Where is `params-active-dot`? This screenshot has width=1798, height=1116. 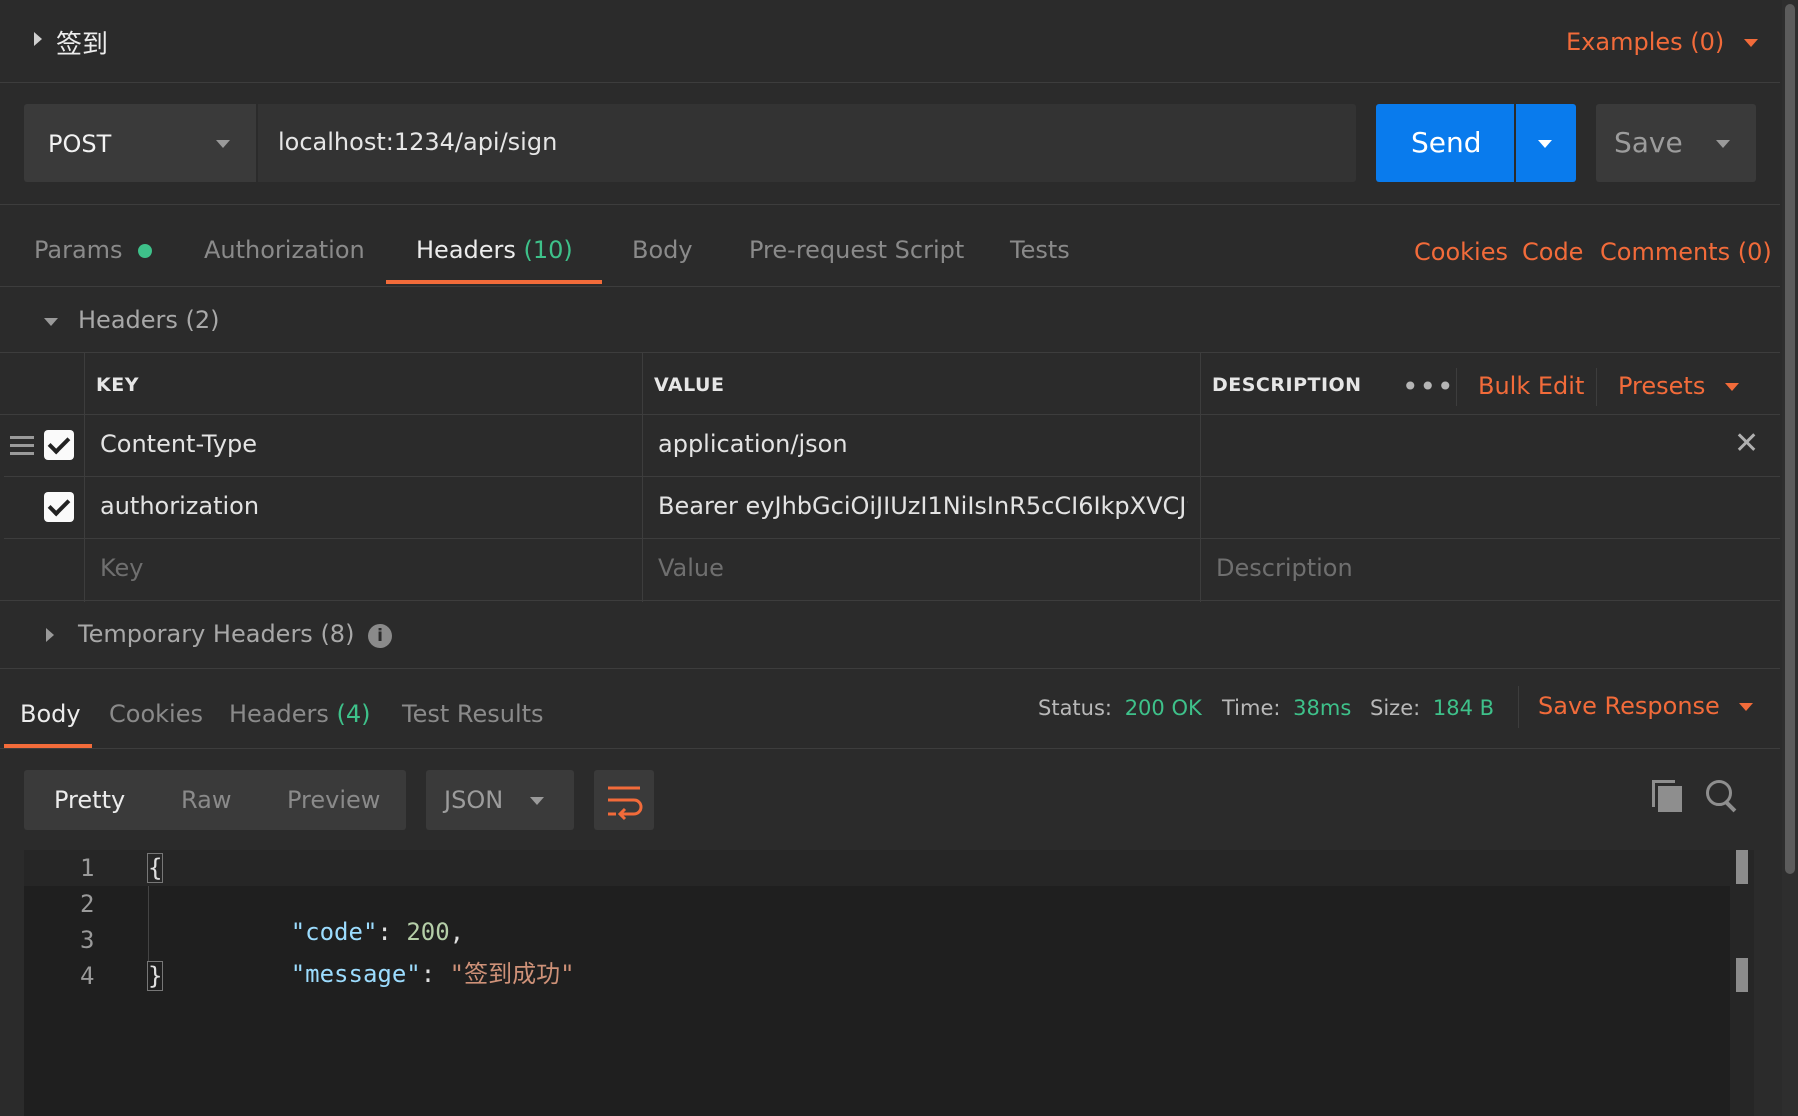
params-active-dot is located at coordinates (145, 251).